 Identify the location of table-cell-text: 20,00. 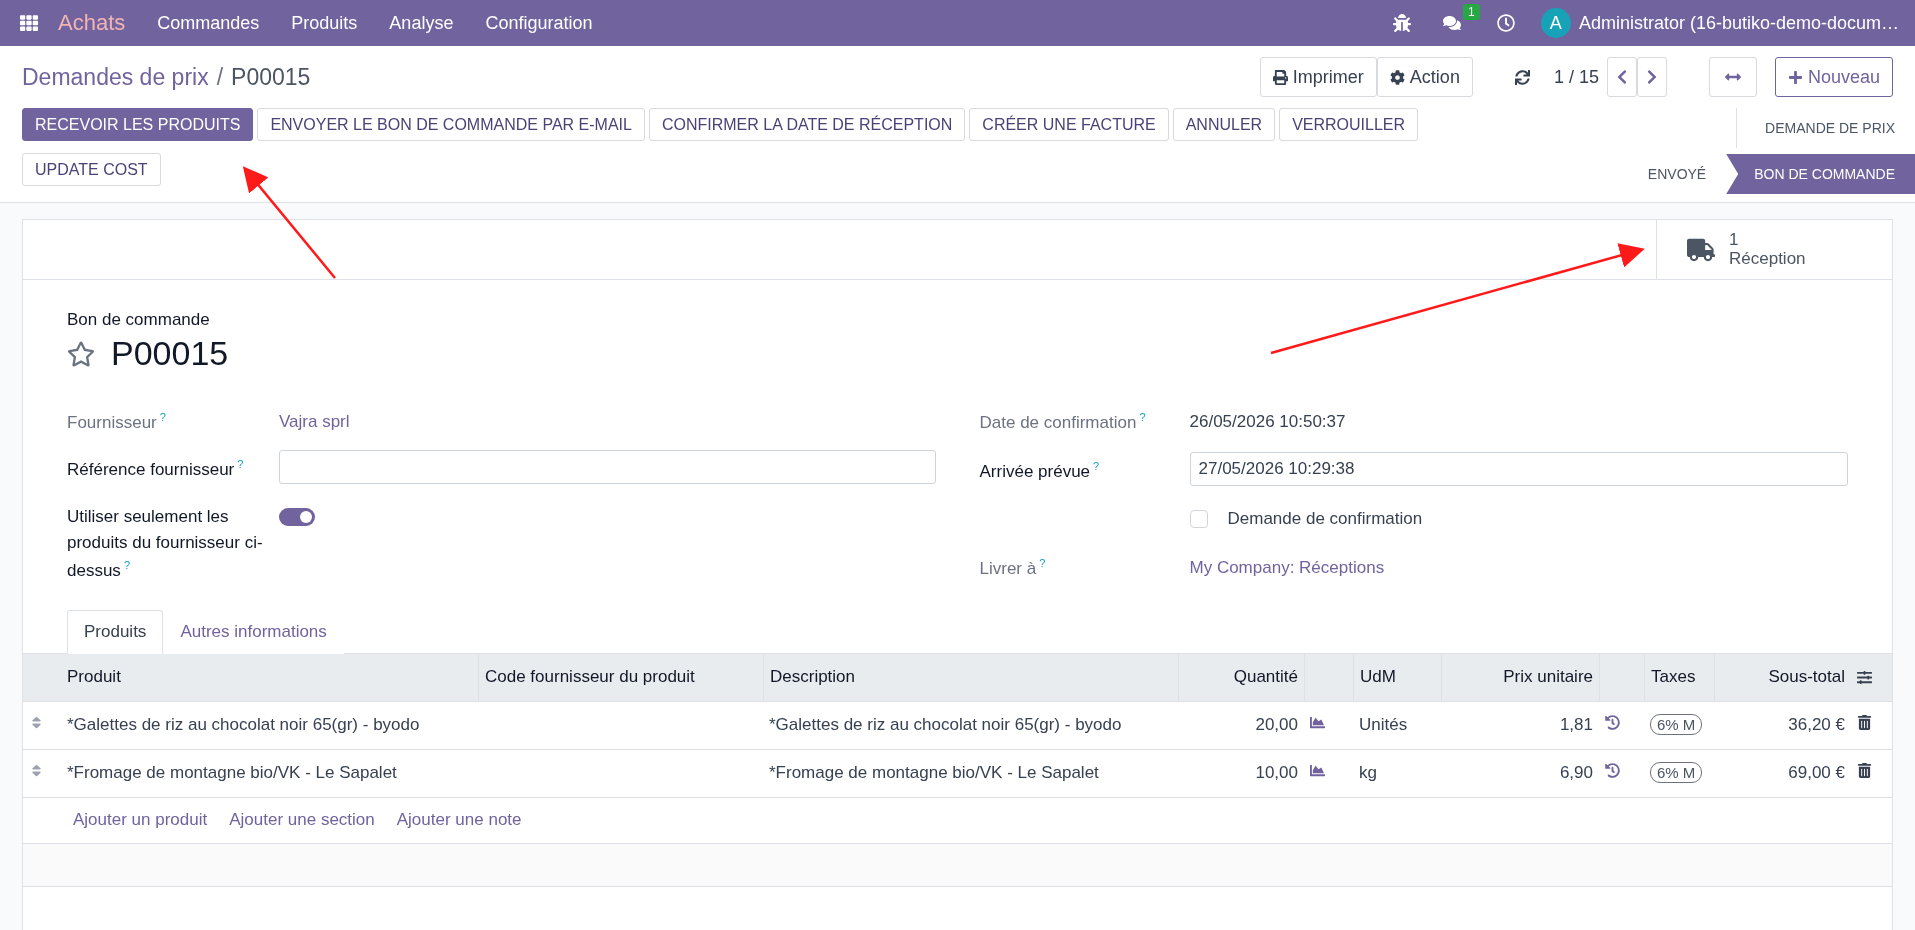
(1276, 725).